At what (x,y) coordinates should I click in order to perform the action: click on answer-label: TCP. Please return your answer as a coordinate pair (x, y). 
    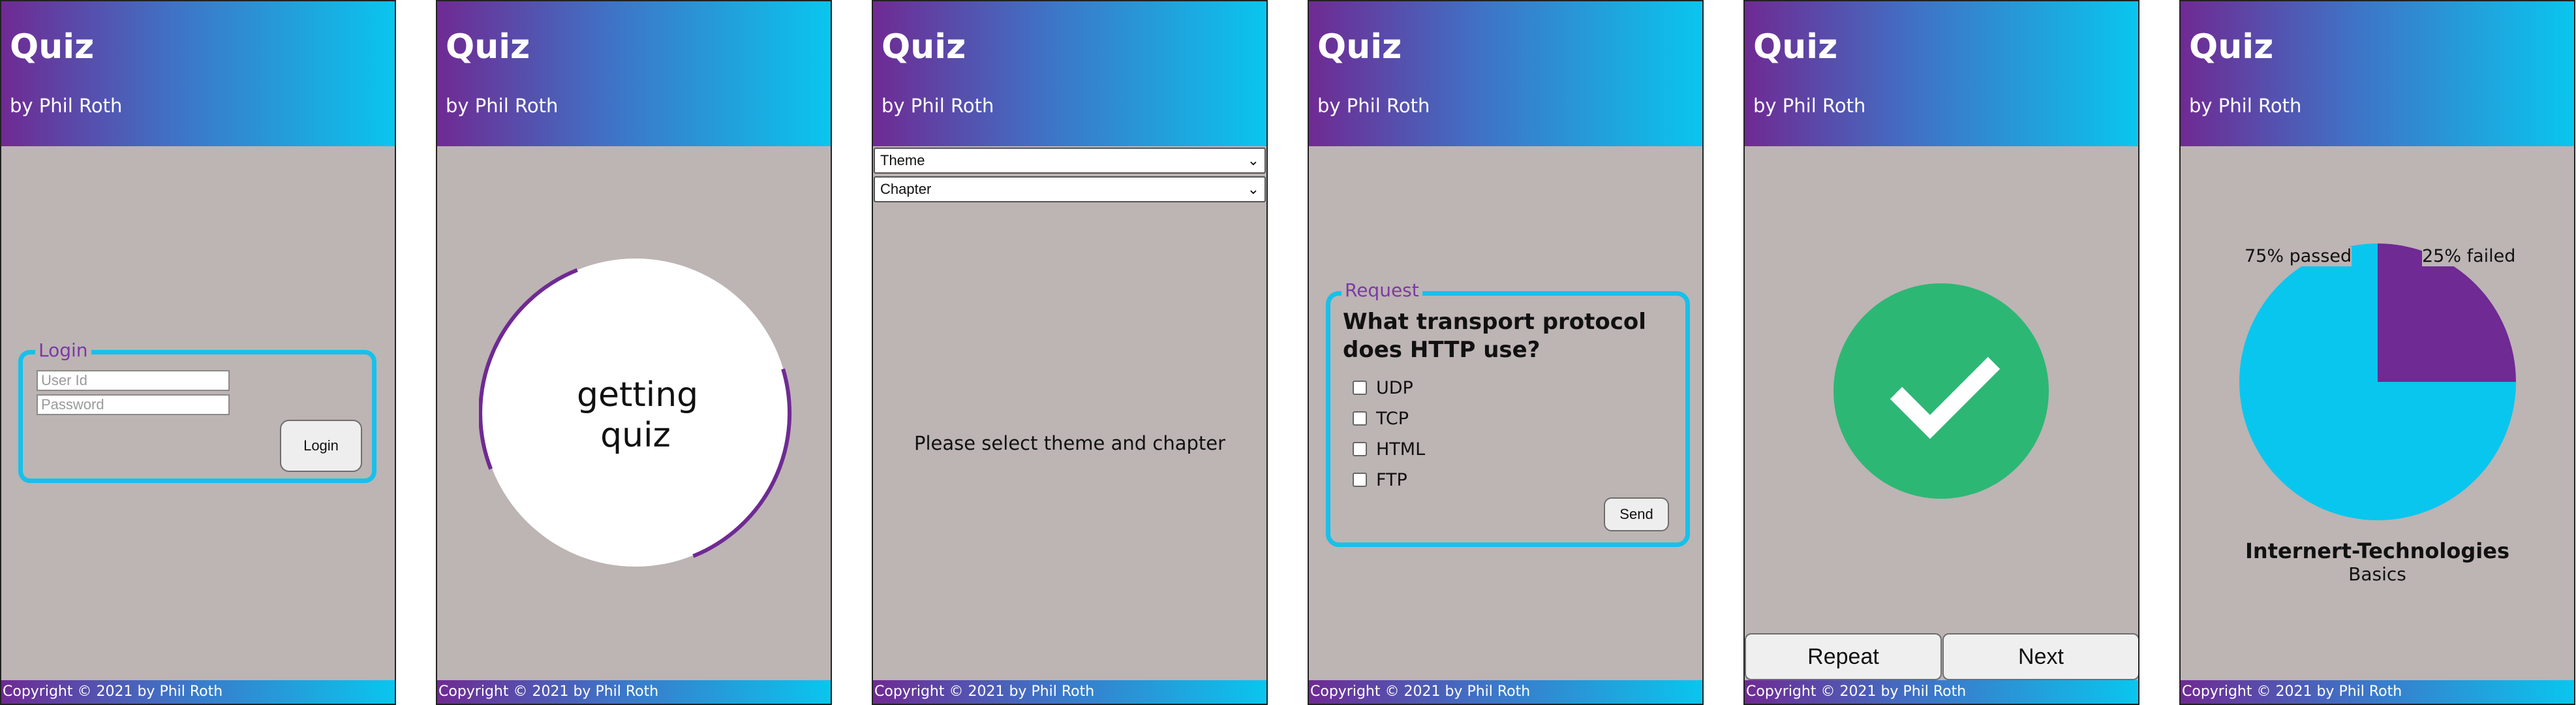
    Looking at the image, I should click on (1392, 419).